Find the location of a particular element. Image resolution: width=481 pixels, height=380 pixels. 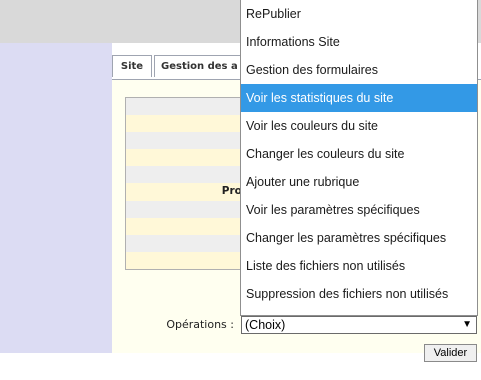

dropdown-item-changer-parametres: Changer les paramètres spécifiques is located at coordinates (359, 238).